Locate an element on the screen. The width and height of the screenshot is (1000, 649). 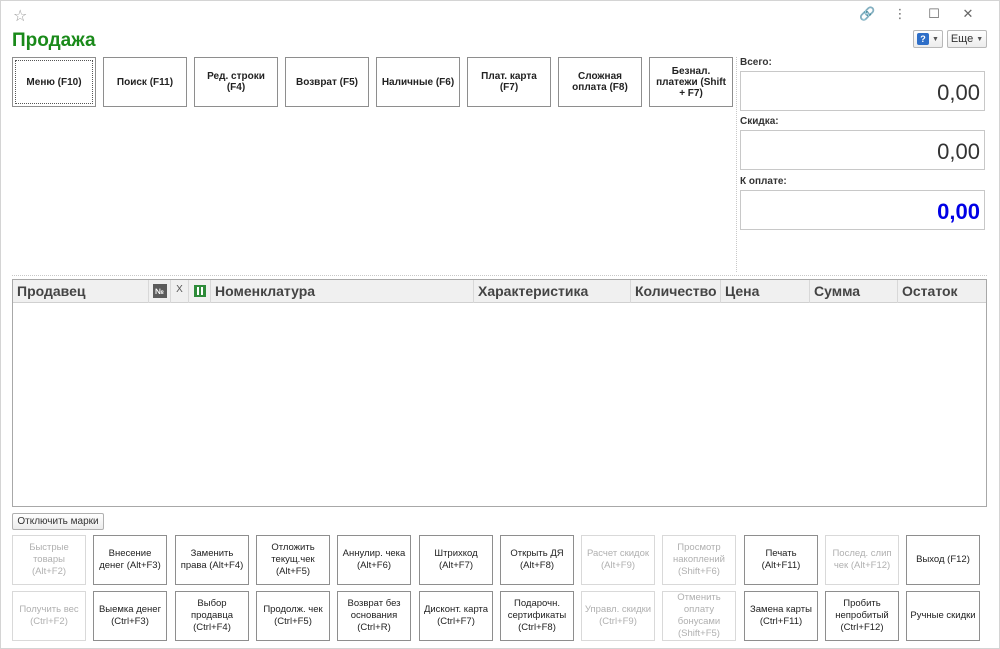
select-seller-button: Выбор продавца (Ctrl+F4) is located at coordinates (212, 616).